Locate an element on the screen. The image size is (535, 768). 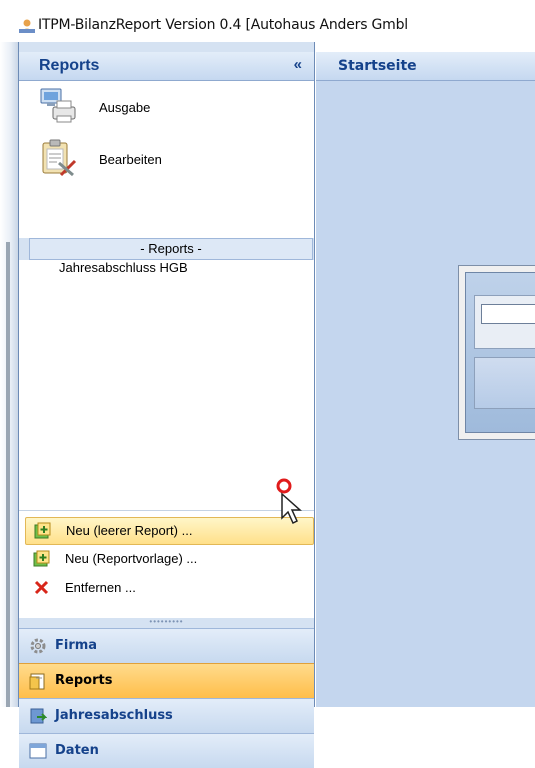
nav-button-jahresabschluss: Jahresabschluss is located at coordinates (166, 715).